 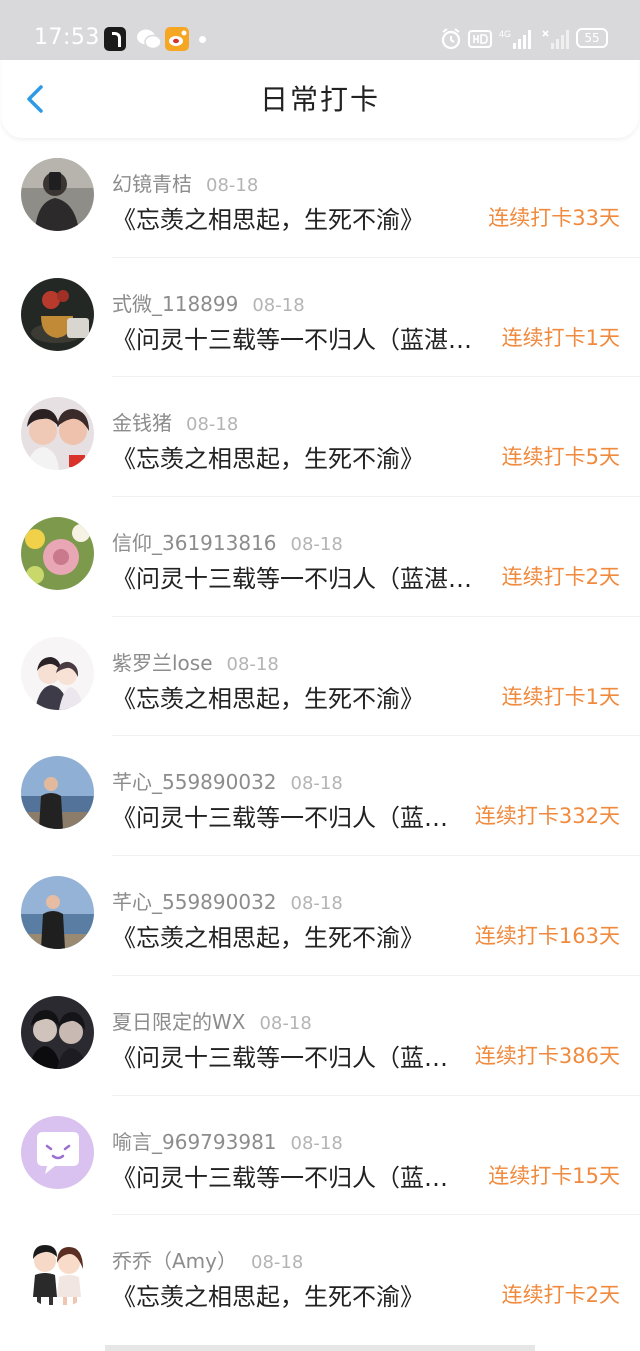 I want to click on list-item: 芊心_559890032 08-18 《忘羡之相思起，生死不渝》 连续打卡163天, so click(x=320, y=916).